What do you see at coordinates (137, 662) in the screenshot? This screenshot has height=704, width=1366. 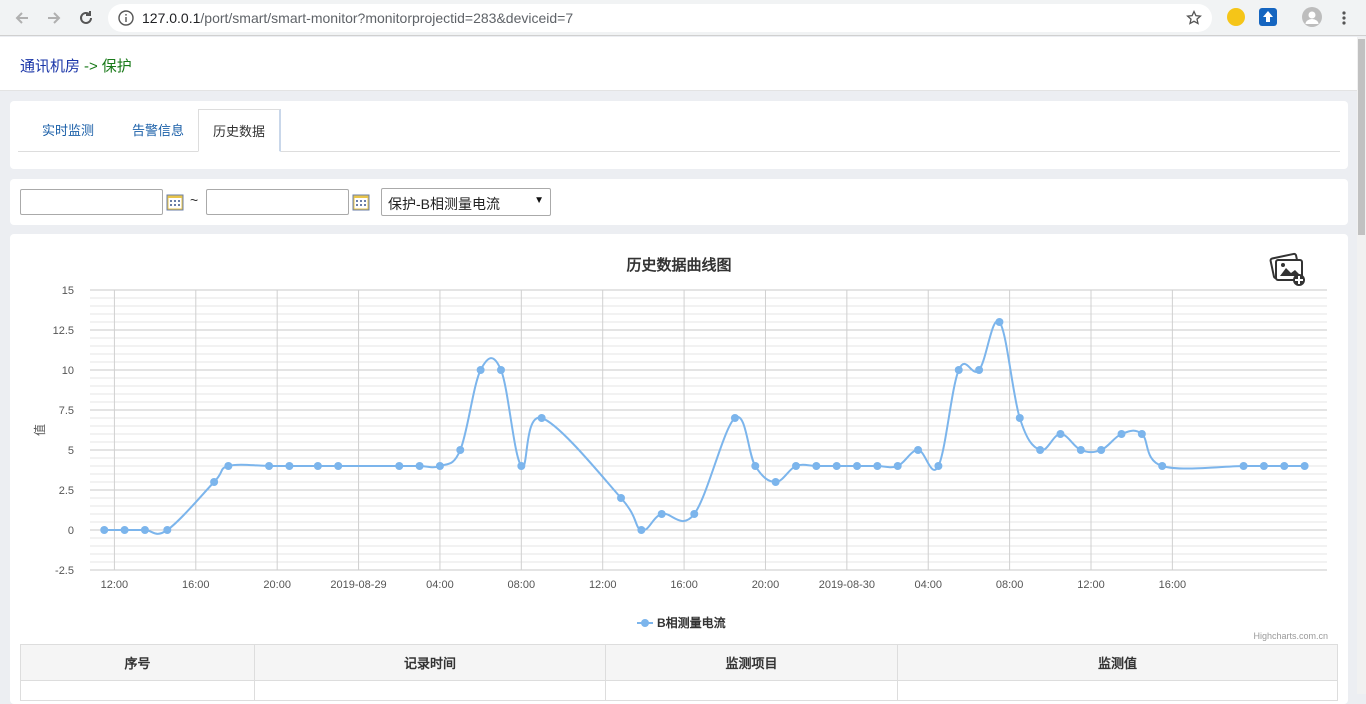 I see `col-index-header: 序号` at bounding box center [137, 662].